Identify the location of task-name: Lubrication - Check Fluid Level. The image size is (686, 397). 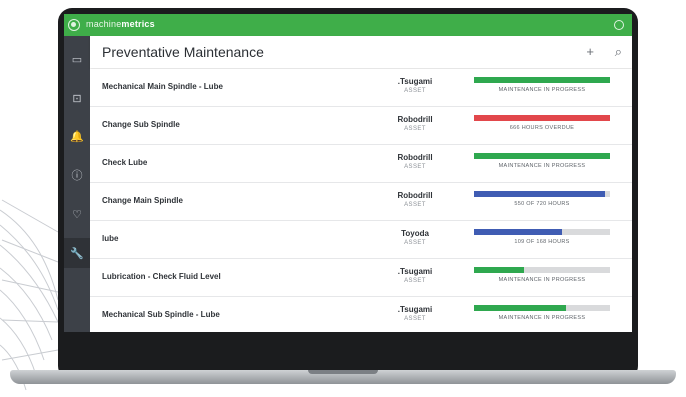
(161, 276).